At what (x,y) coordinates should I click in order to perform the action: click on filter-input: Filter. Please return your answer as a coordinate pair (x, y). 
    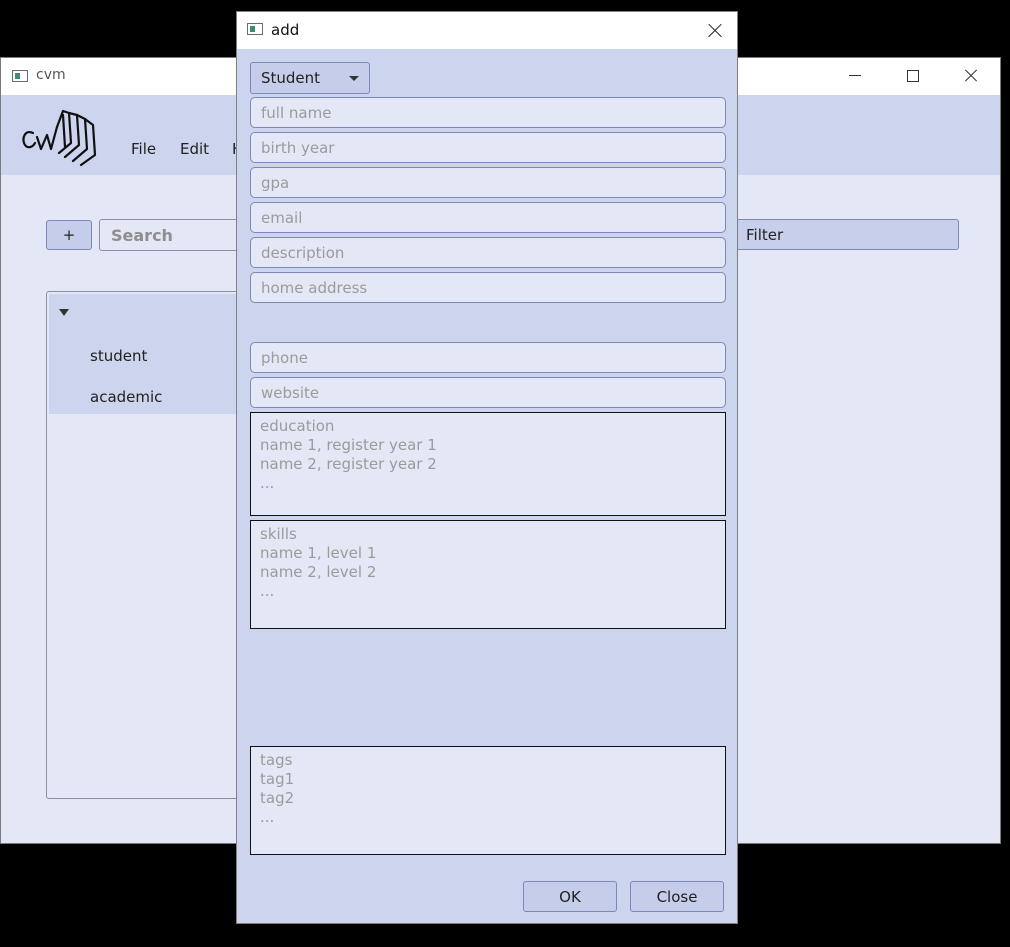
    Looking at the image, I should click on (830, 234).